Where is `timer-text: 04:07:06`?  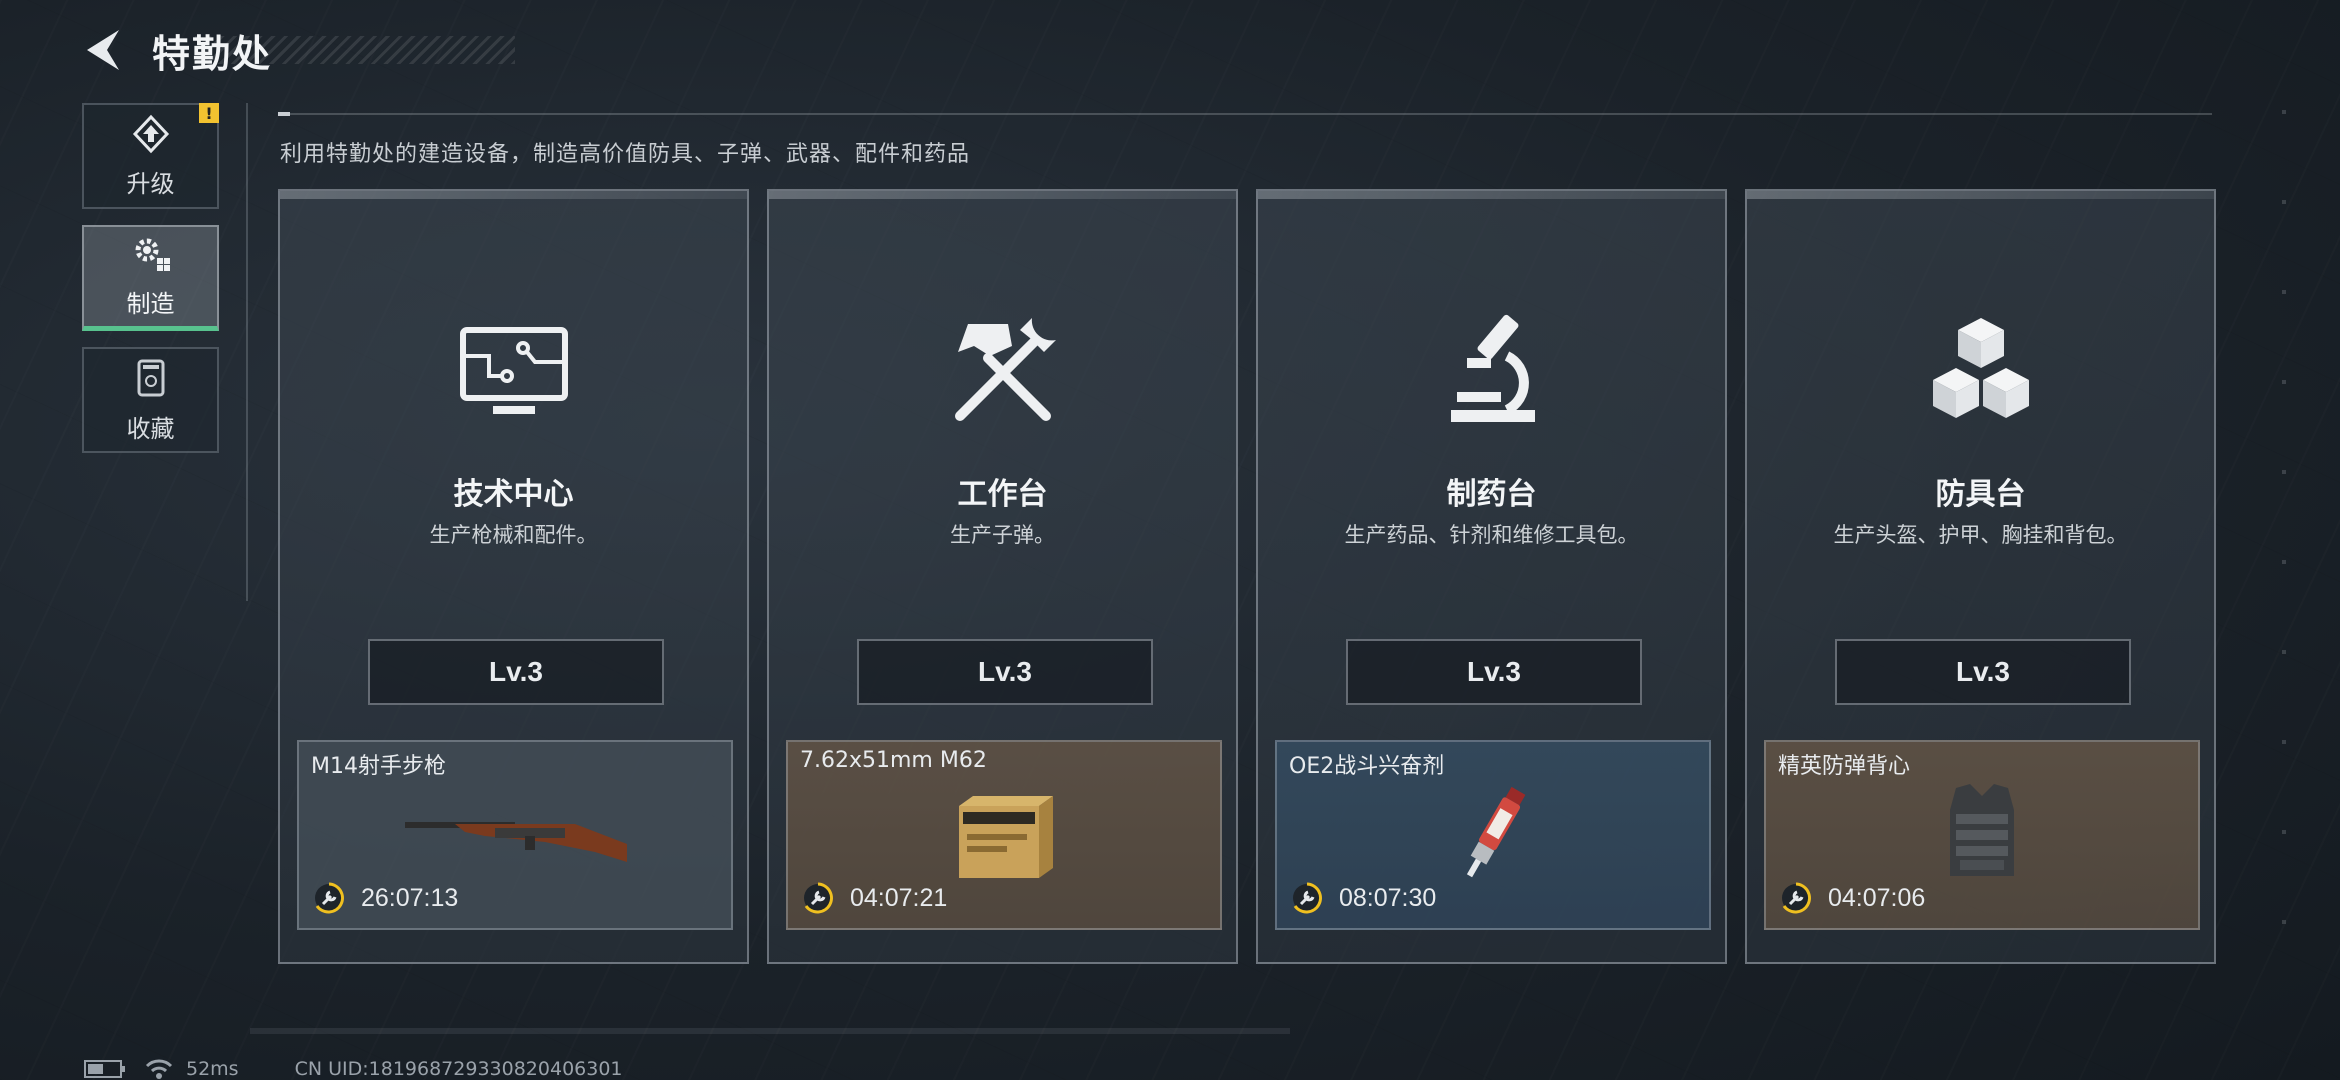
timer-text: 04:07:06 is located at coordinates (1877, 897).